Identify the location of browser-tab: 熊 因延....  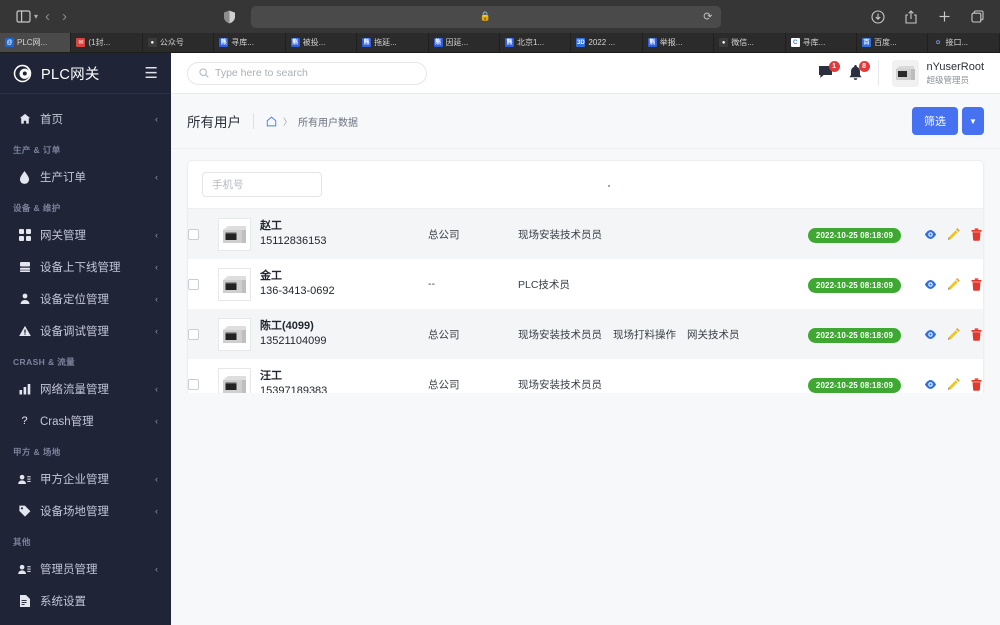
(464, 42).